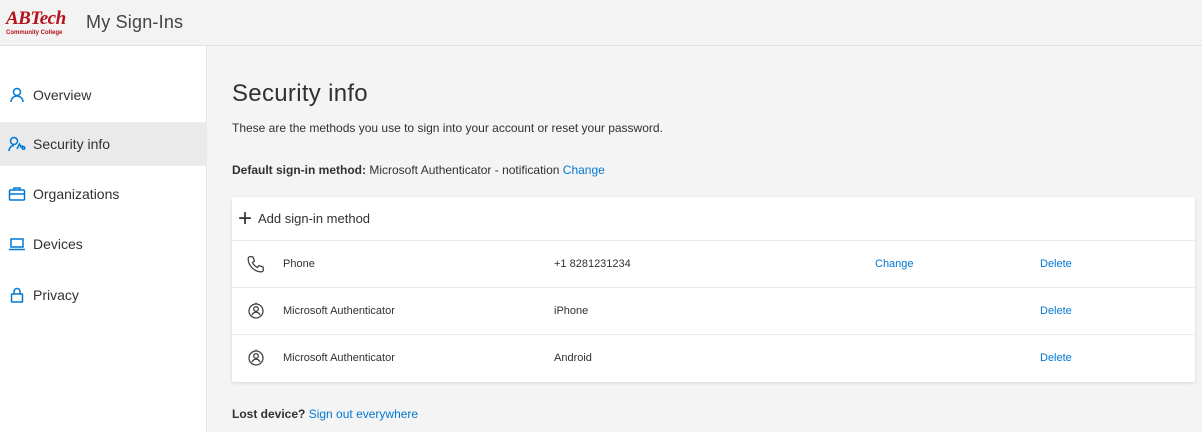  What do you see at coordinates (36, 18) in the screenshot?
I see `logo-text: ABTech` at bounding box center [36, 18].